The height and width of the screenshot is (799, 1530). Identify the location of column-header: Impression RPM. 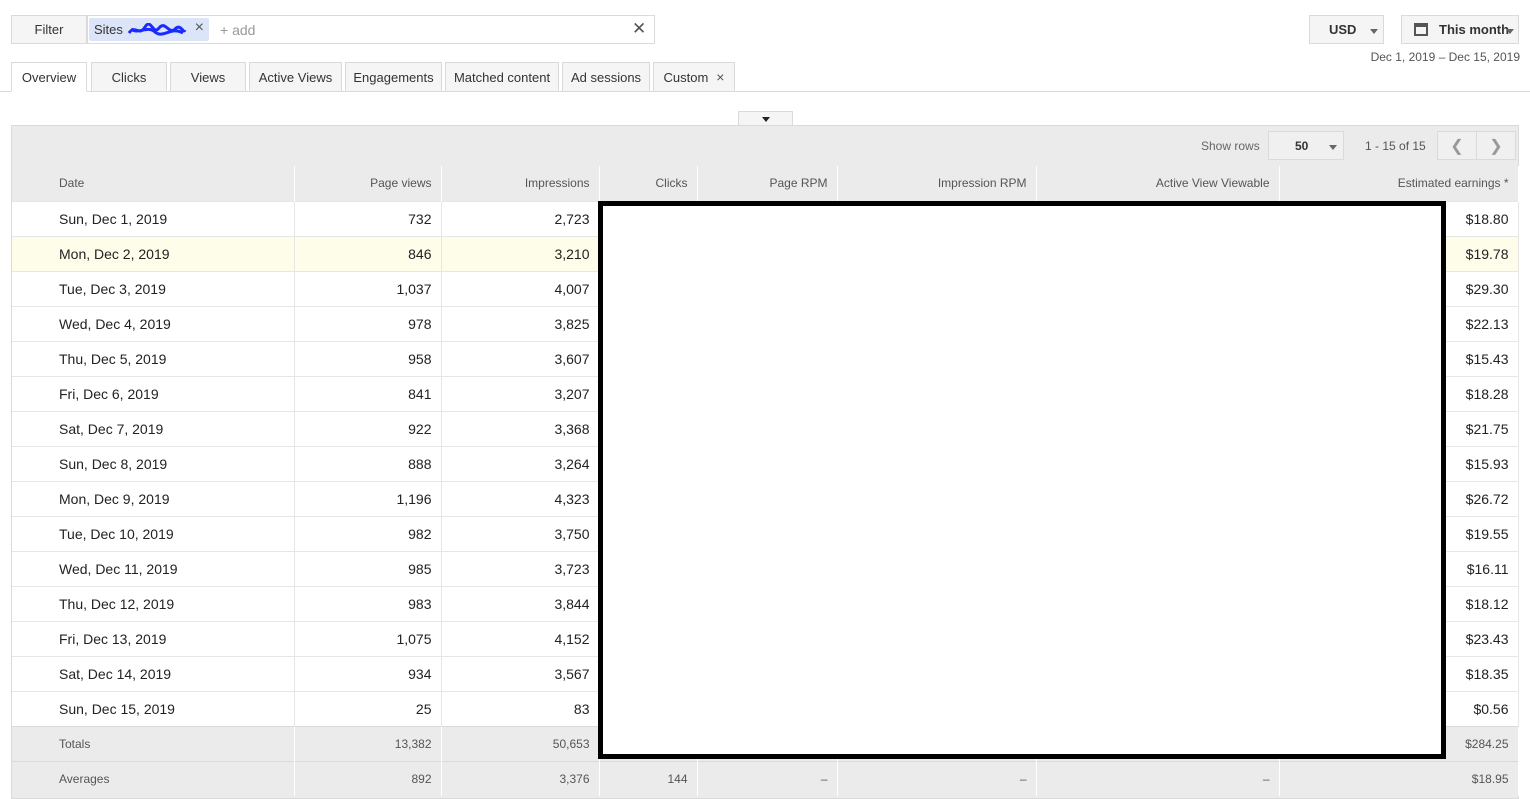
(937, 183).